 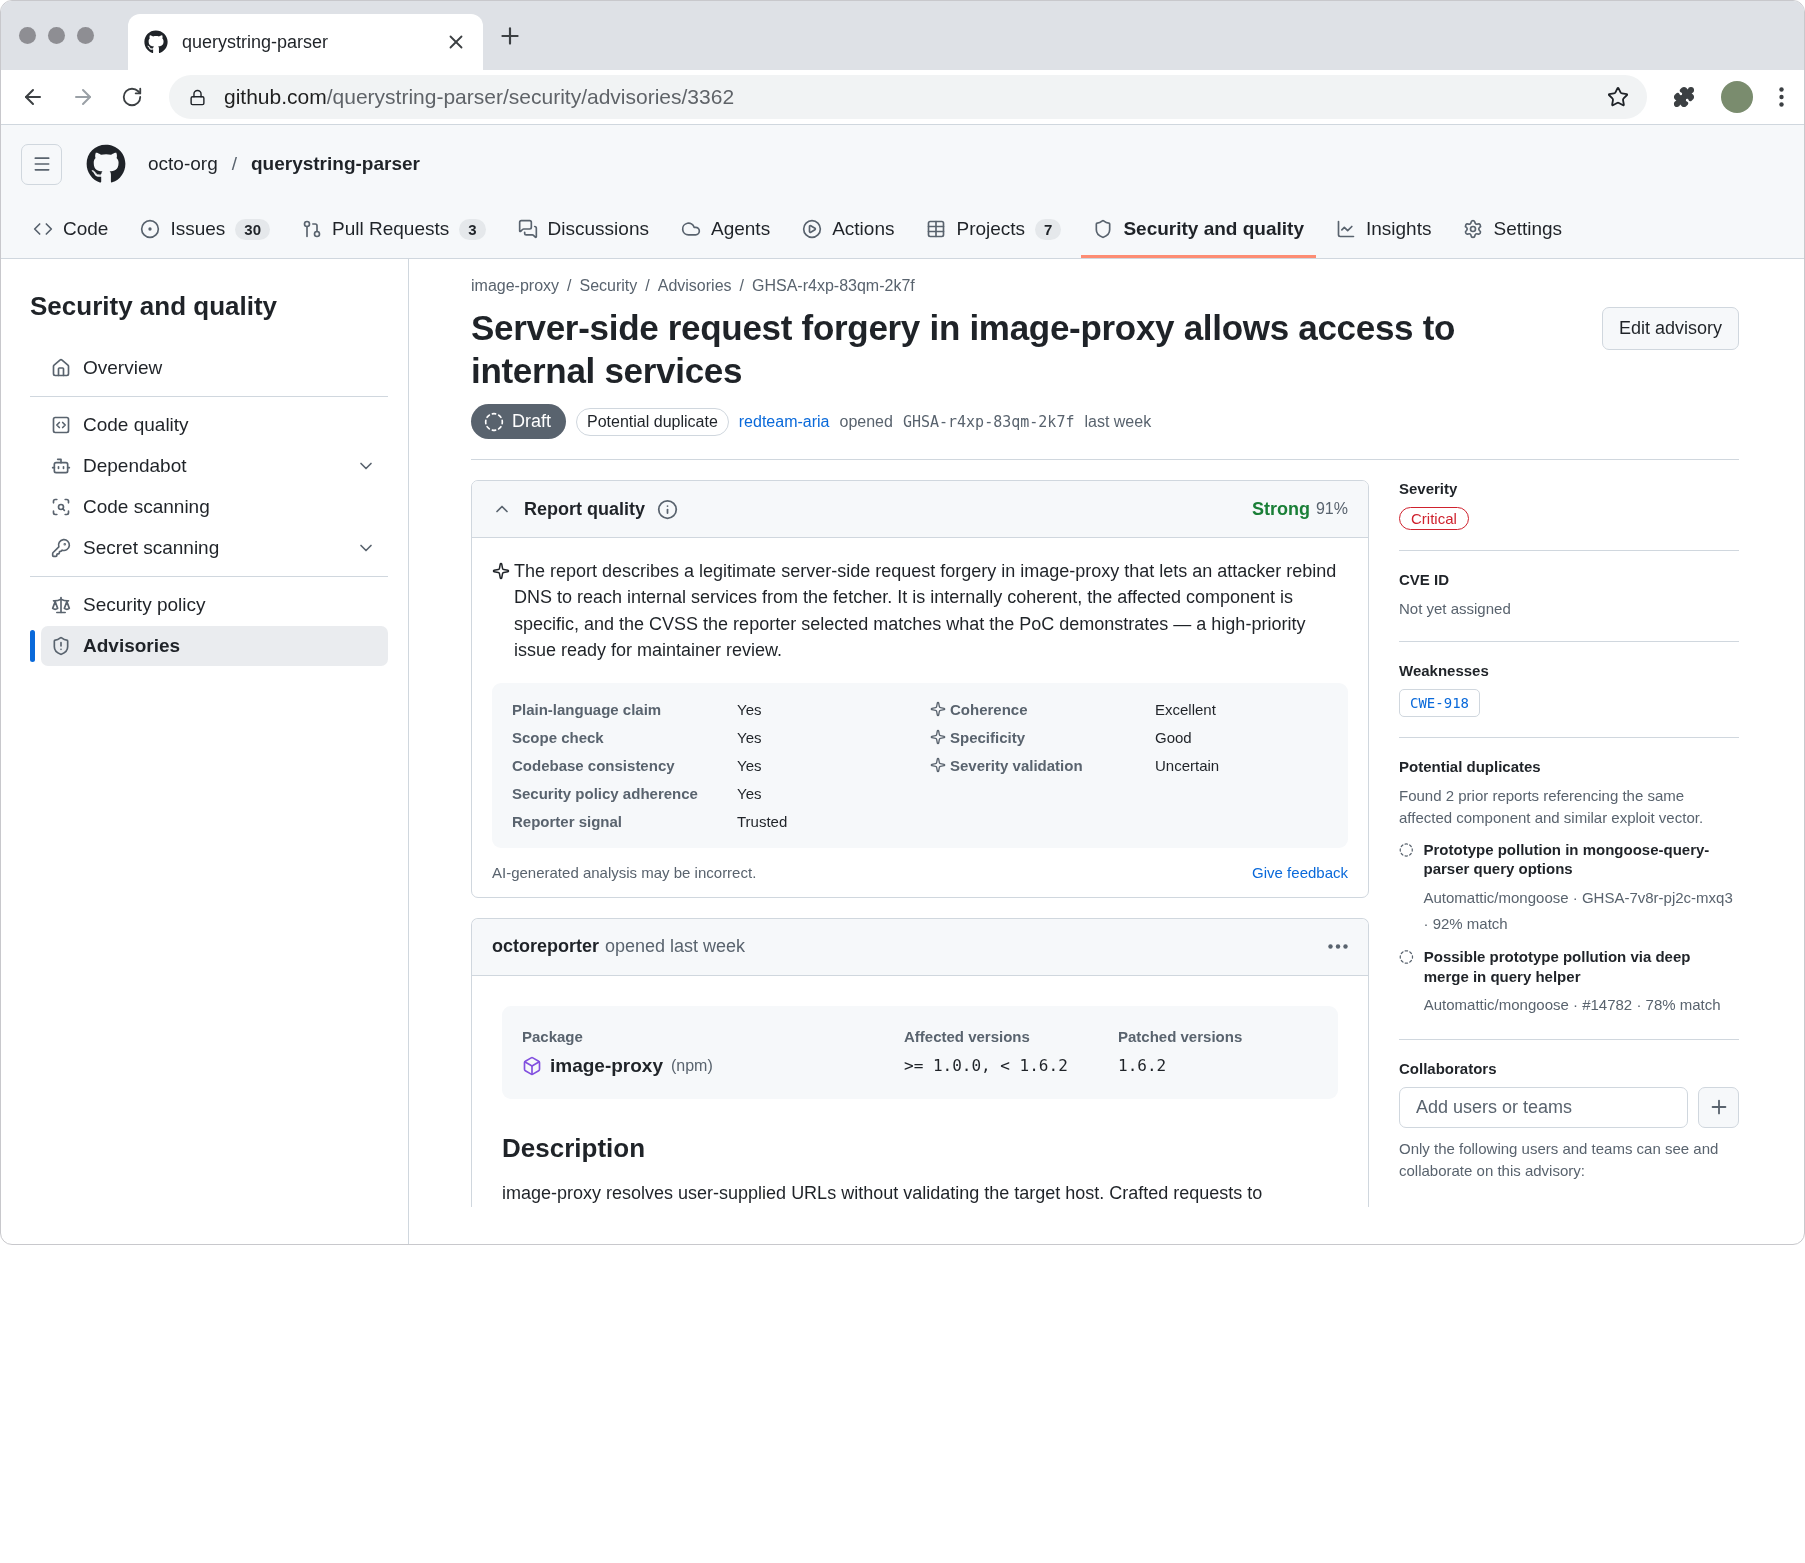 What do you see at coordinates (154, 306) in the screenshot?
I see `sidebar-title: Security and quality` at bounding box center [154, 306].